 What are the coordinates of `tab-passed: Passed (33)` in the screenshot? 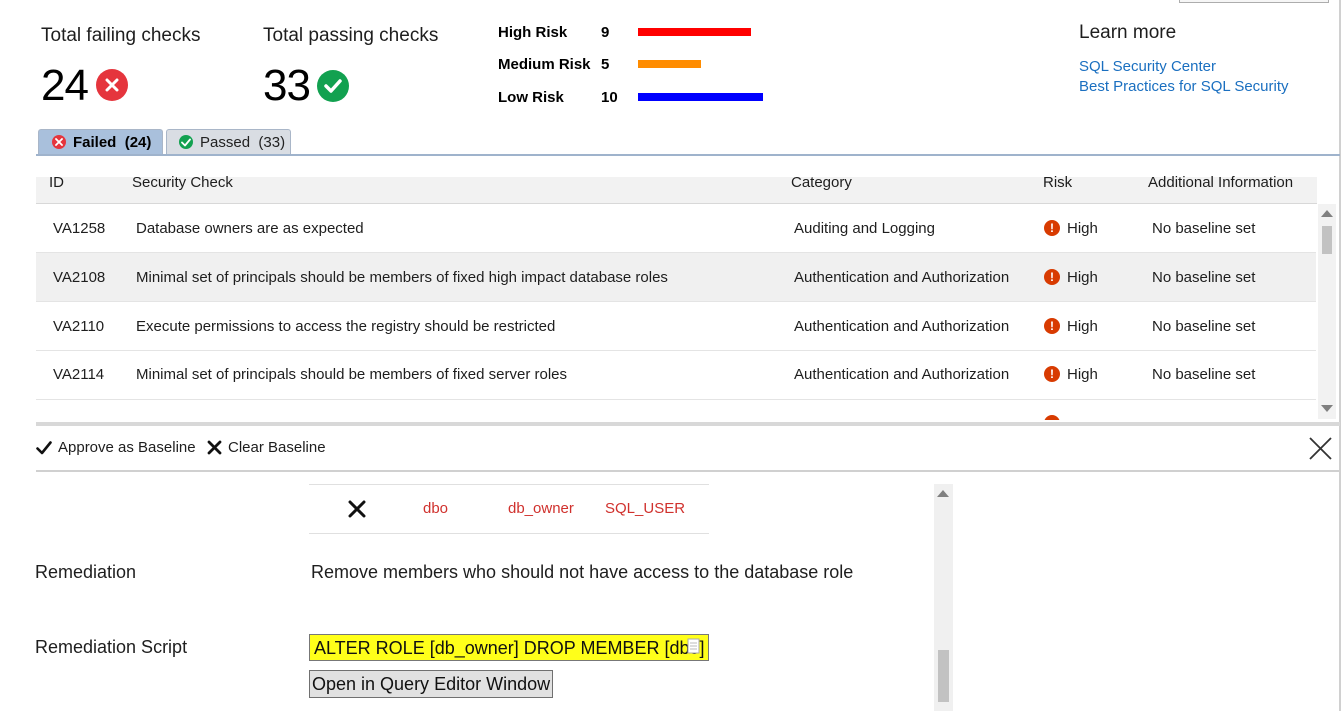 It's located at (228, 141).